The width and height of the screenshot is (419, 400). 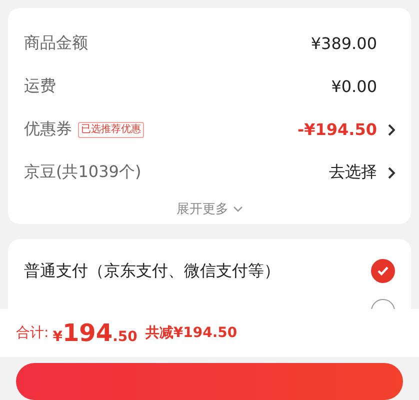 I want to click on row-value: ¥389.00, so click(x=343, y=43).